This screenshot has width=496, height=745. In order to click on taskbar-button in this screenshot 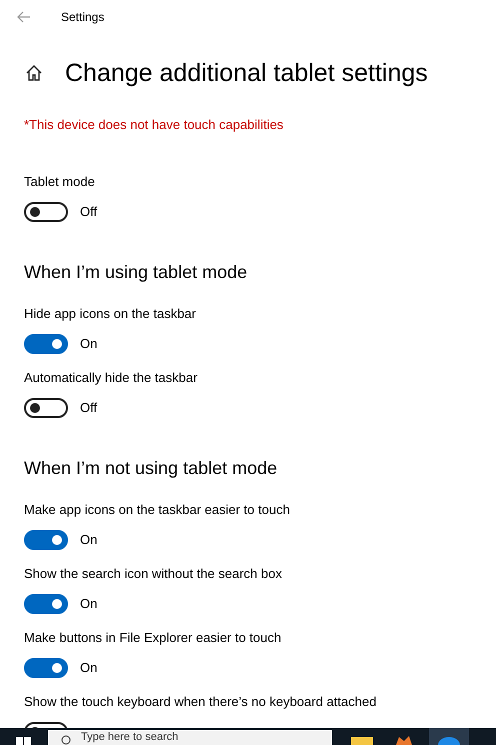, I will do `click(449, 736)`.